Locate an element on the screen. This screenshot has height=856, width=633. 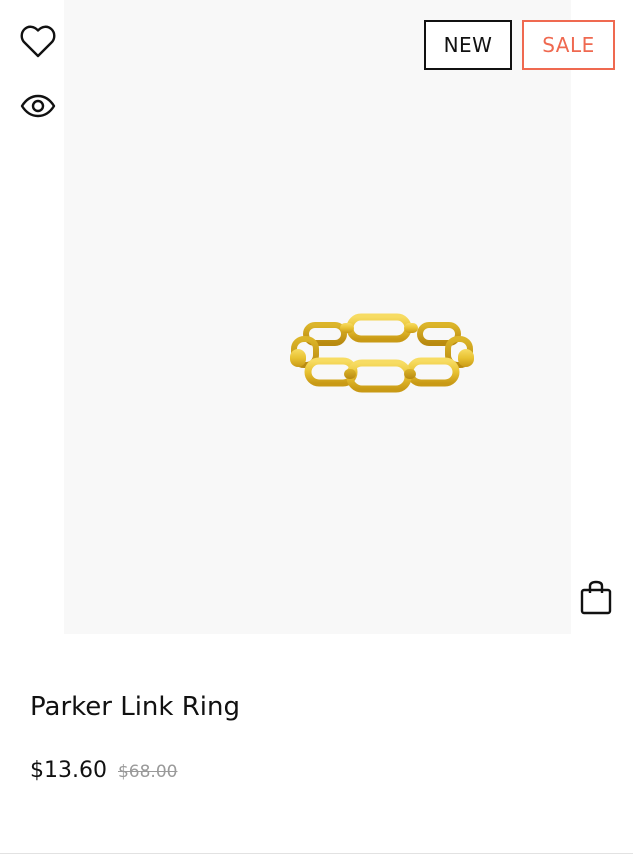
heart-icon is located at coordinates (38, 41).